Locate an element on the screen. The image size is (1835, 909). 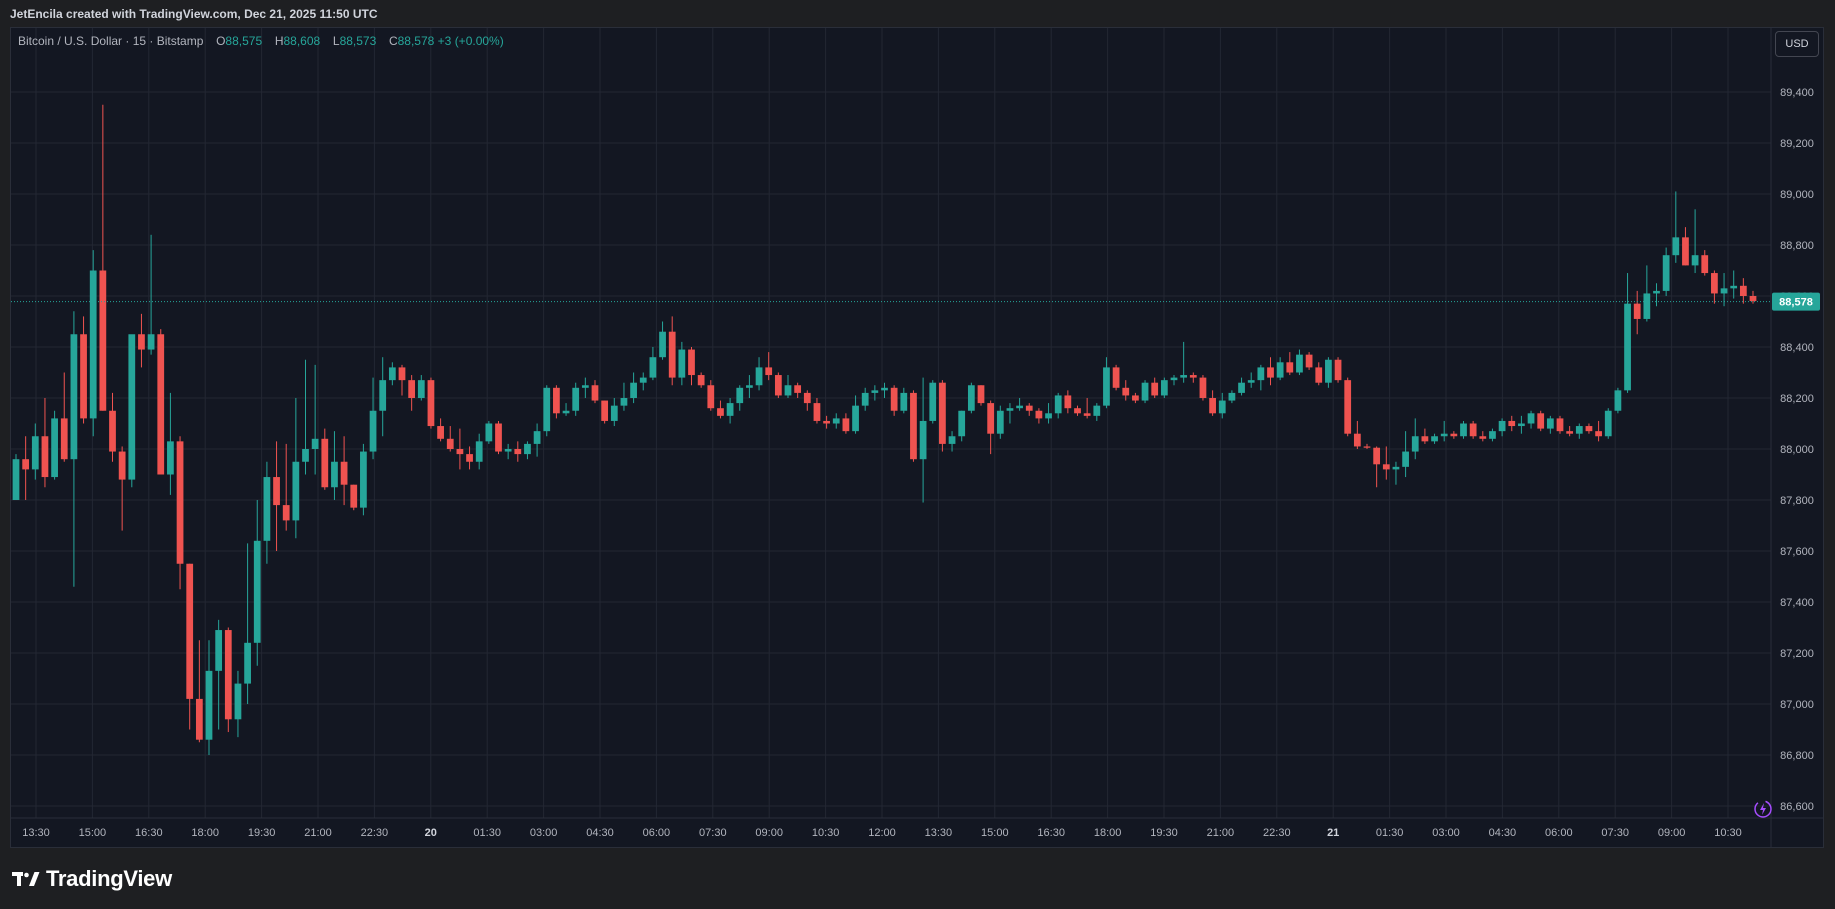
time-tick-label: 20 is located at coordinates (431, 833).